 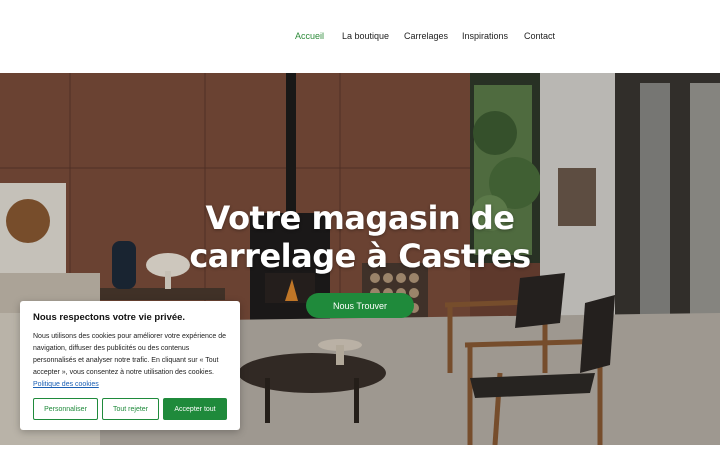 I want to click on cookie-policy-link: Politique des cookies, so click(x=66, y=384).